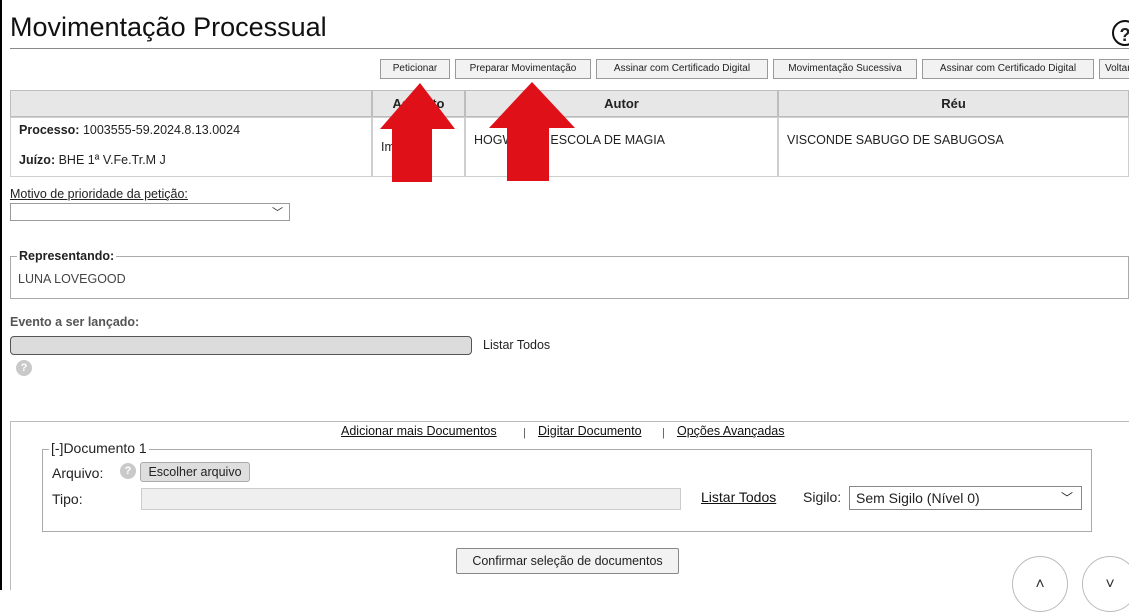  I want to click on scroll-up-button: ˄, so click(1040, 584).